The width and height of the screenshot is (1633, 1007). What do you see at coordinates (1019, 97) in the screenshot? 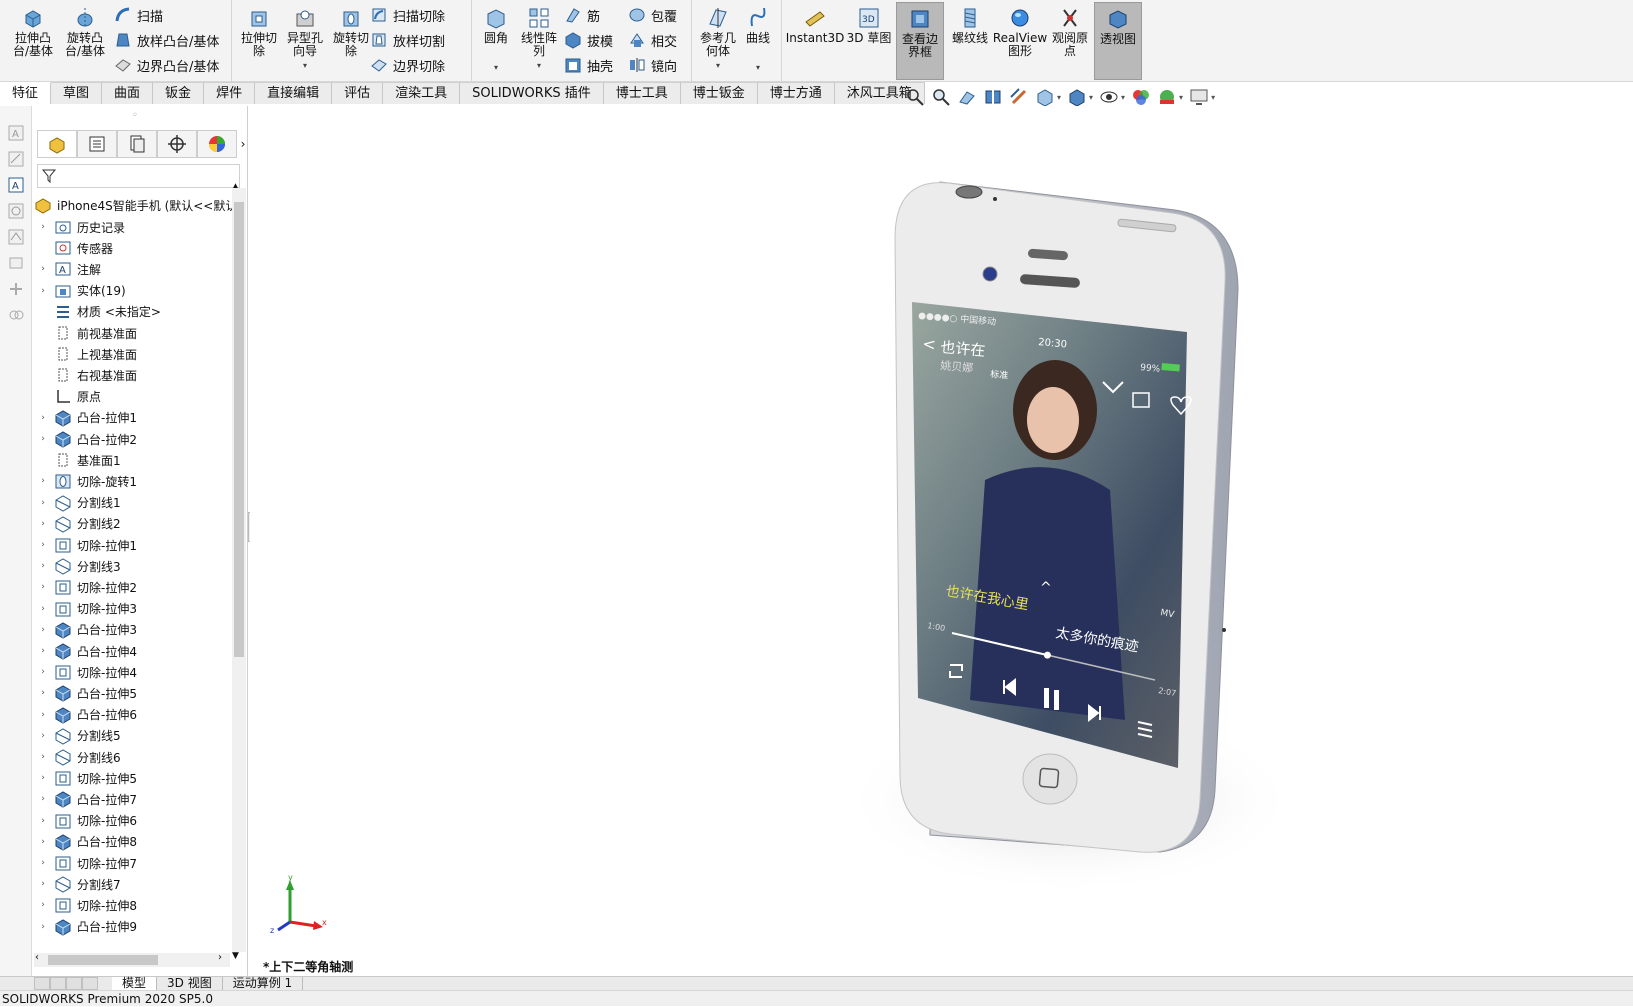
I see `dynamic-annotation-icon` at bounding box center [1019, 97].